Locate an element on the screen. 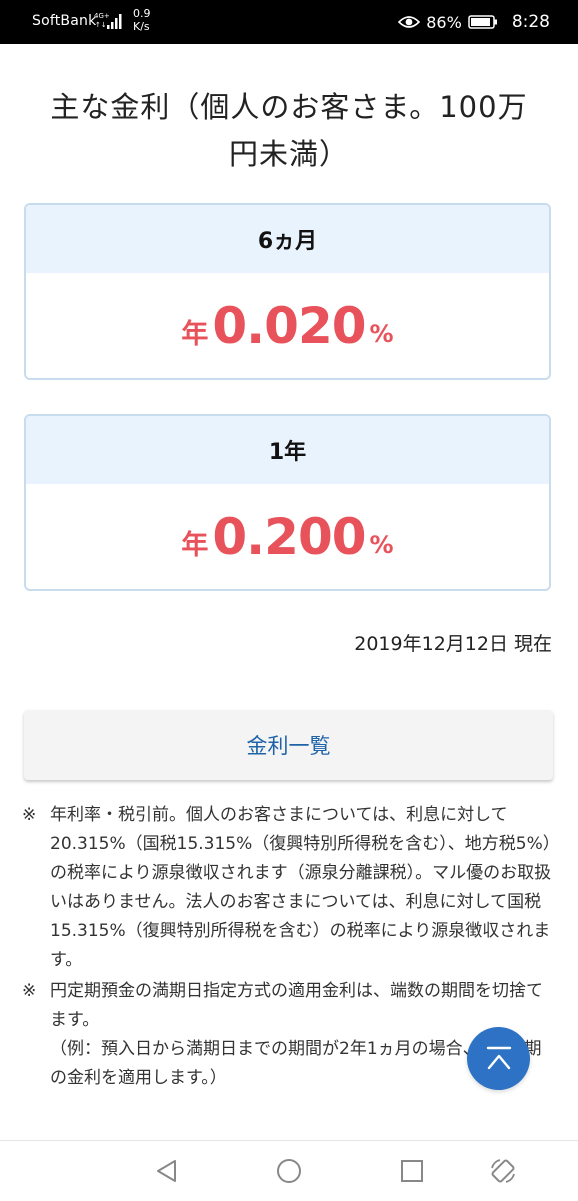  back-to-top-button is located at coordinates (498, 1058).